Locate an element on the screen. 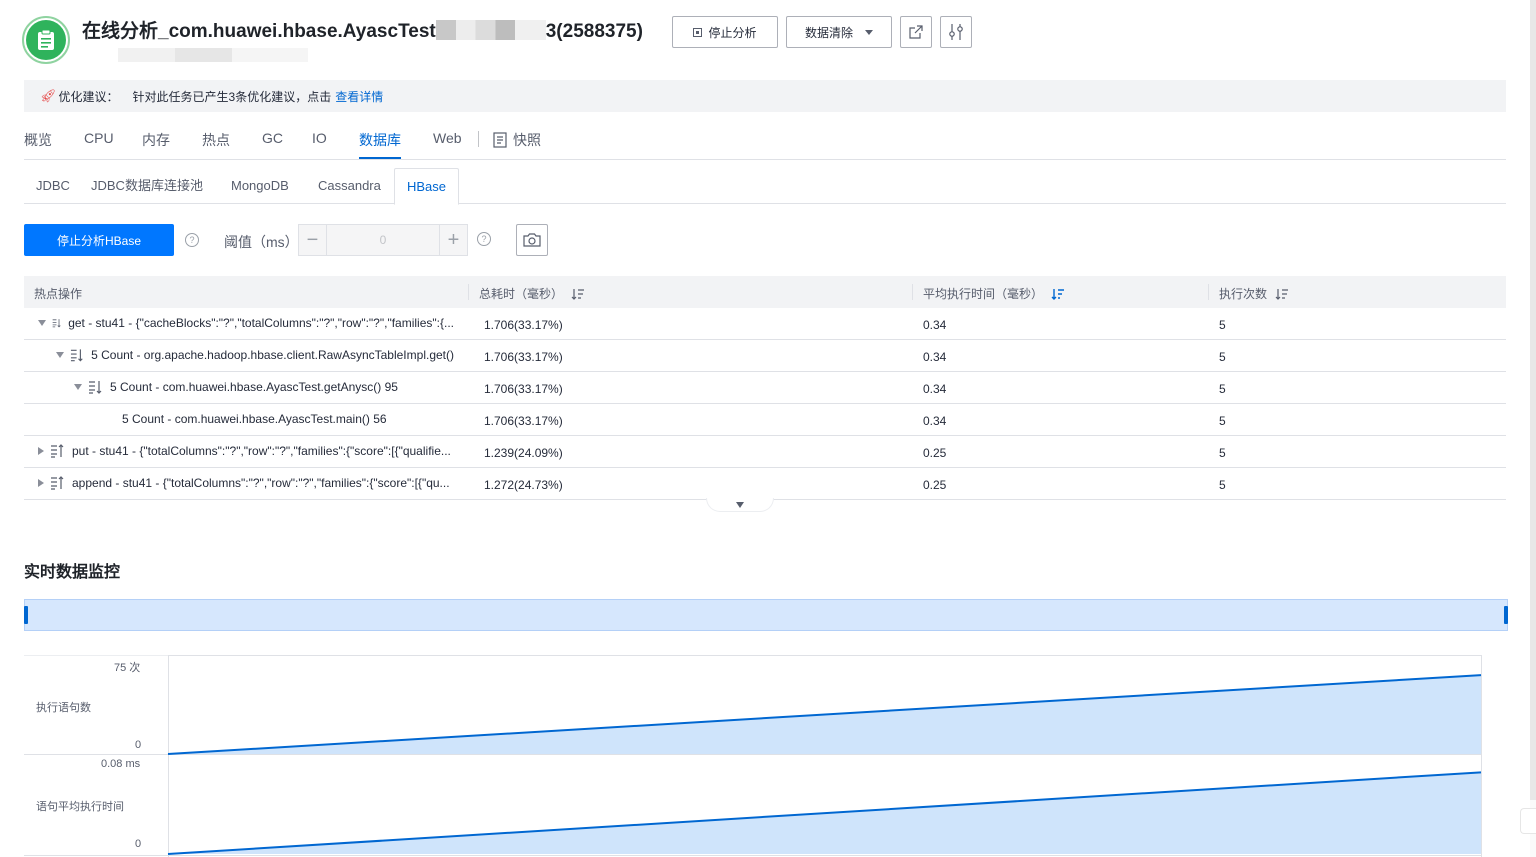 The image size is (1536, 857). subtab-jdbc-pool: JDBC数据库连接池 is located at coordinates (147, 186).